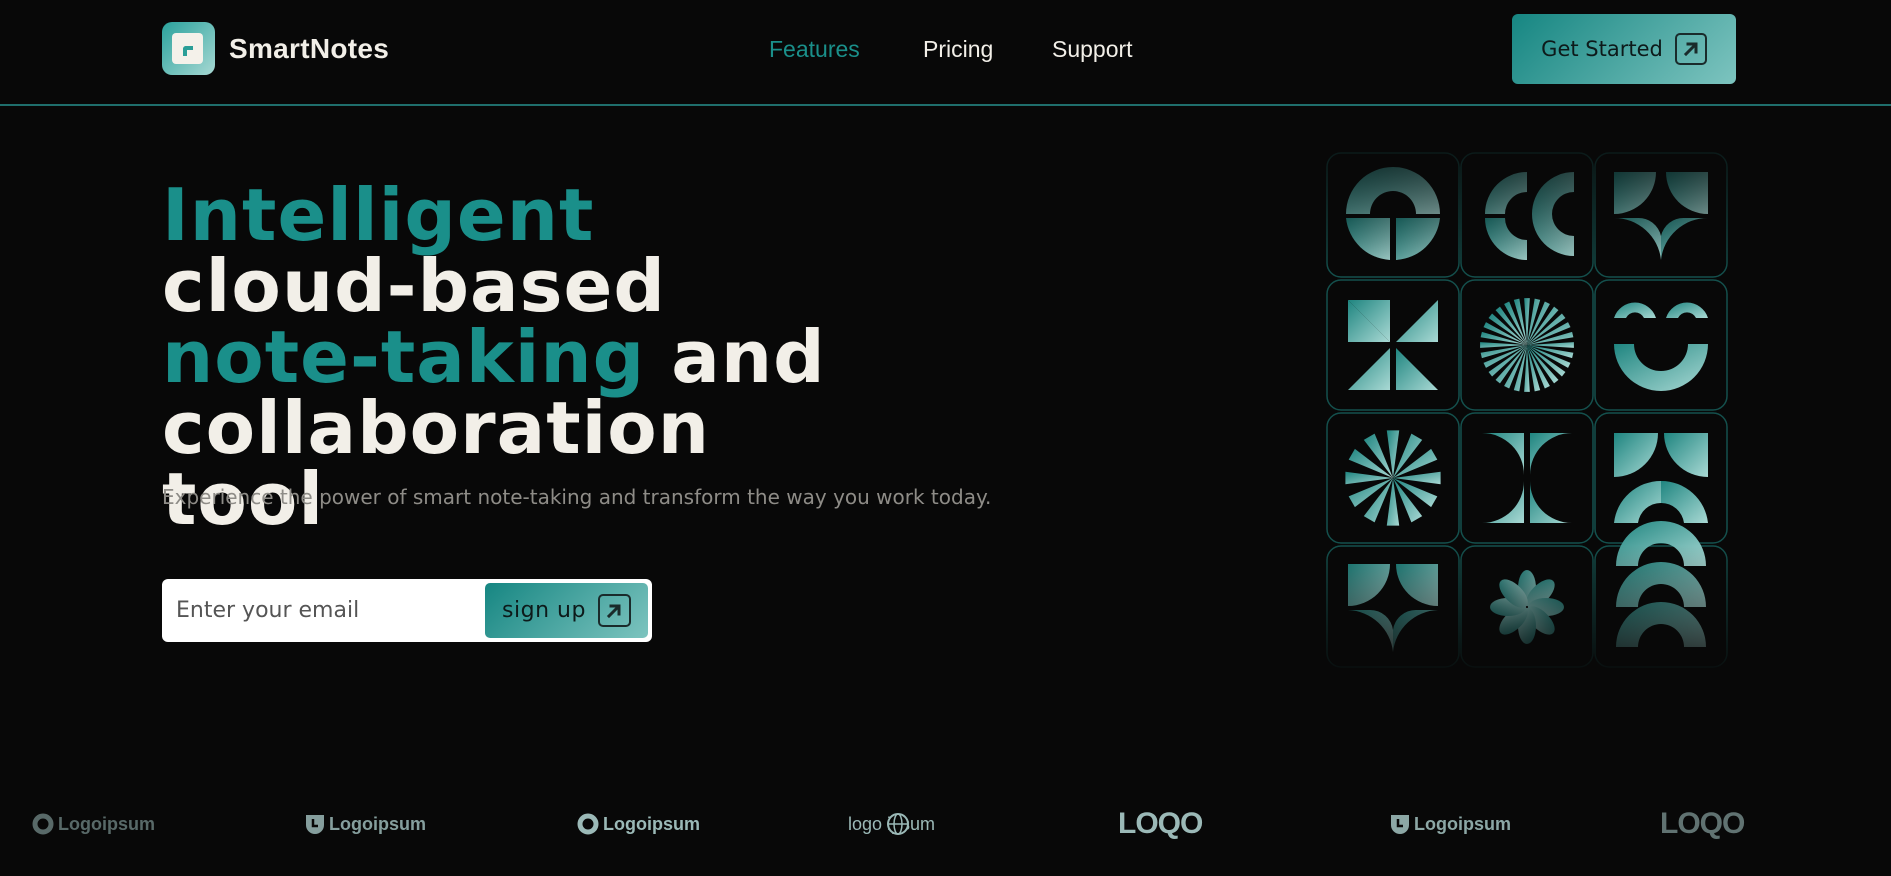  What do you see at coordinates (1527, 410) in the screenshot?
I see `decorative-shape-grid` at bounding box center [1527, 410].